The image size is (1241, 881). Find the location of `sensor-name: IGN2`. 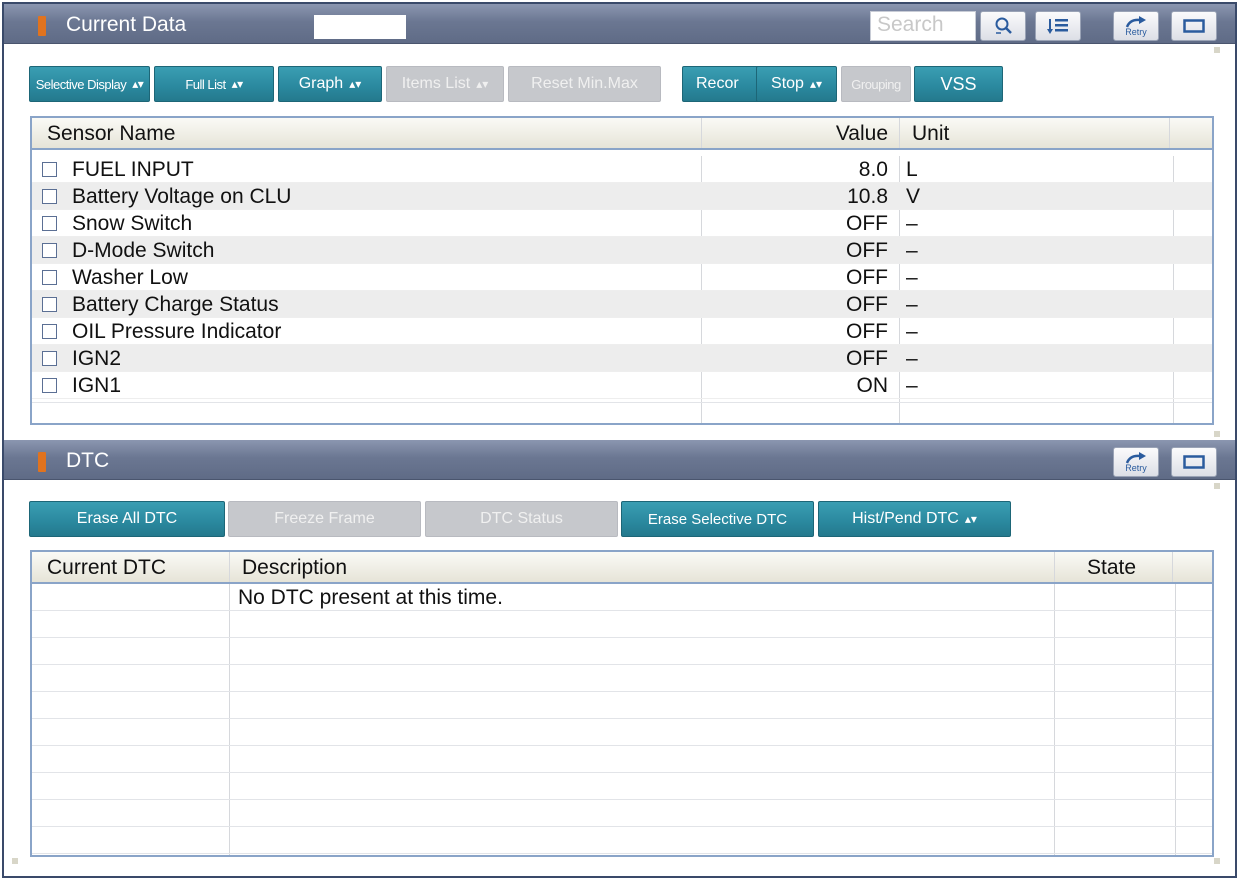

sensor-name: IGN2 is located at coordinates (97, 358).